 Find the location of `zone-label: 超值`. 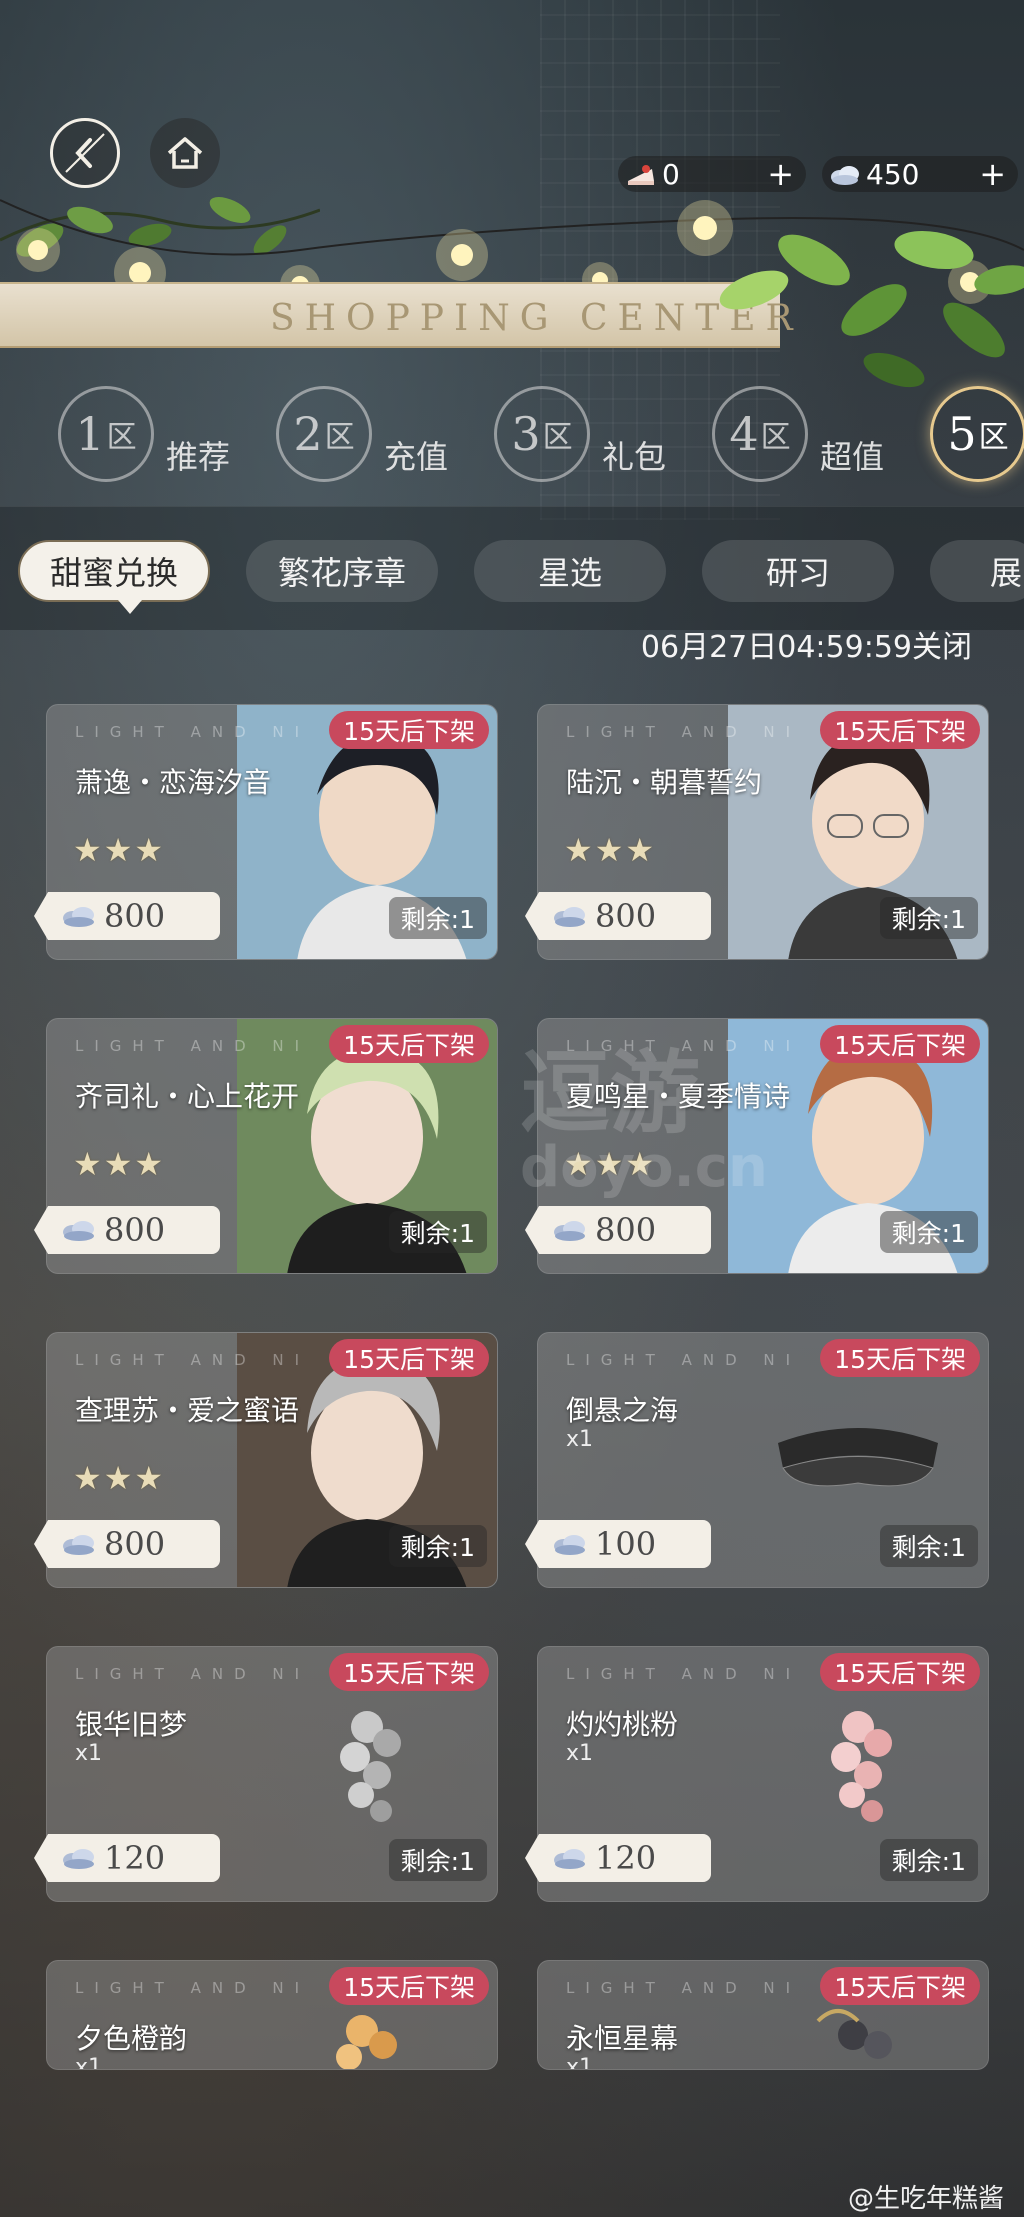

zone-label: 超值 is located at coordinates (852, 457).